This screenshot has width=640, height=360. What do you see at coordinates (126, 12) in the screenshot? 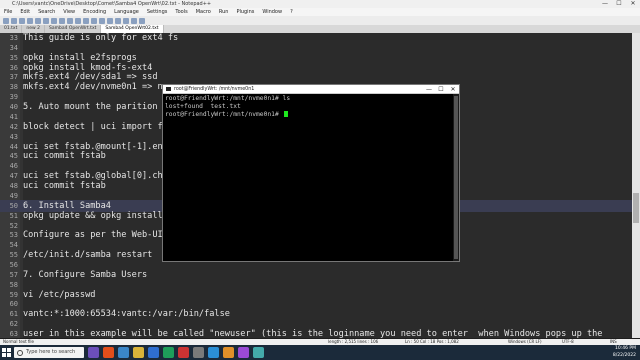
I see `menu-language: Language` at bounding box center [126, 12].